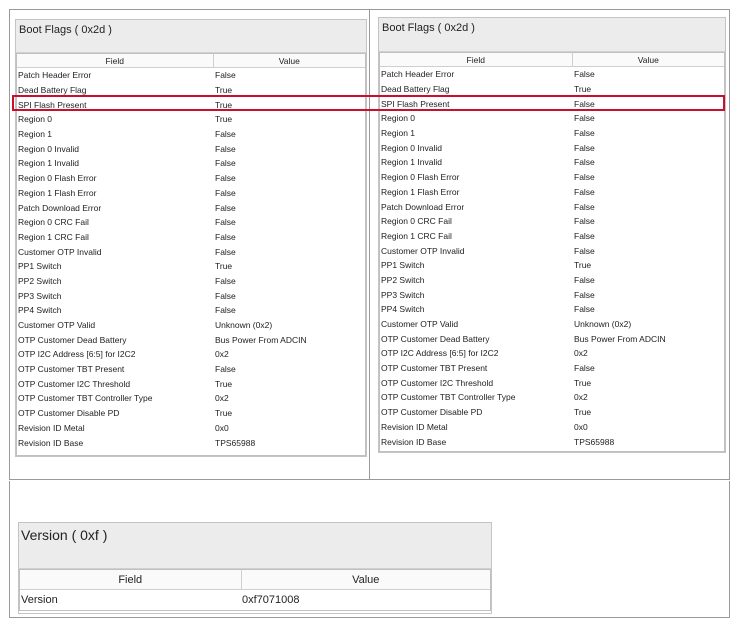 The height and width of the screenshot is (621, 742). Describe the element at coordinates (35, 119) in the screenshot. I see `field-cell: Region 0` at that location.